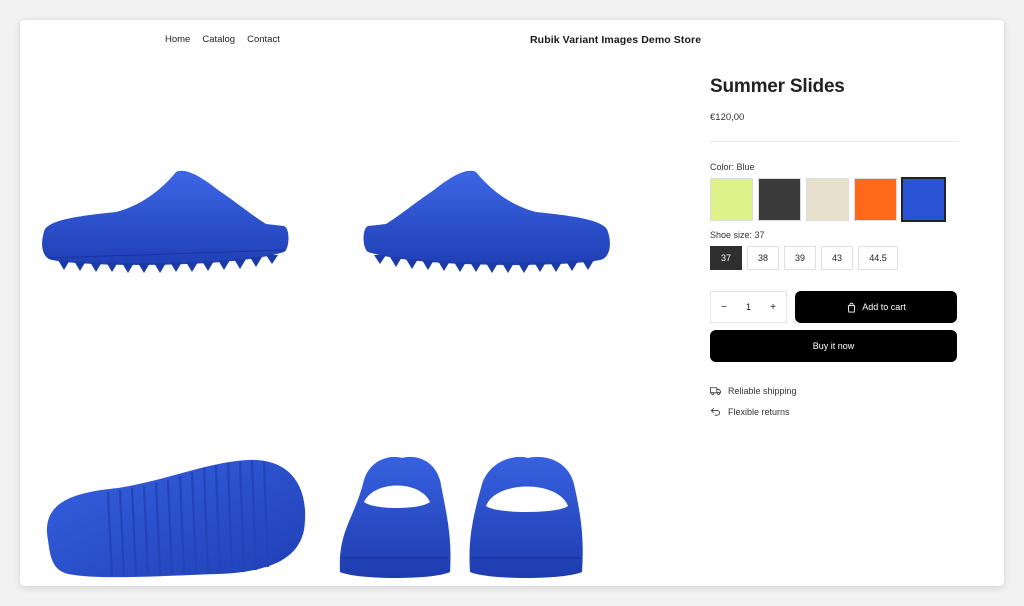  Describe the element at coordinates (715, 391) in the screenshot. I see `truck-icon` at that location.